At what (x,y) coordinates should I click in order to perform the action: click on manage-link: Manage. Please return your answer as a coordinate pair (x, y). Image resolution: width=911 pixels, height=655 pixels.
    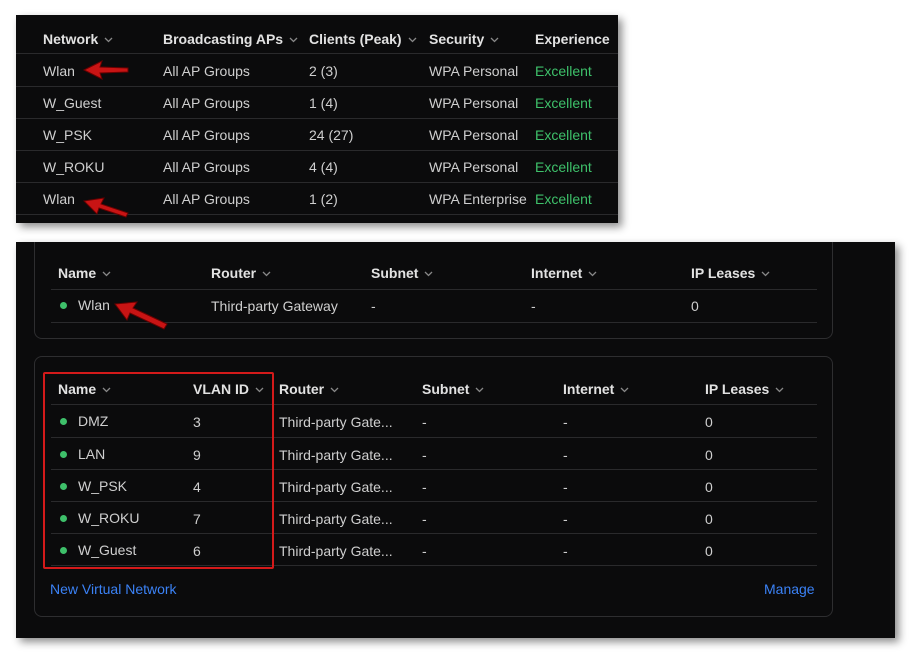
    Looking at the image, I should click on (789, 589).